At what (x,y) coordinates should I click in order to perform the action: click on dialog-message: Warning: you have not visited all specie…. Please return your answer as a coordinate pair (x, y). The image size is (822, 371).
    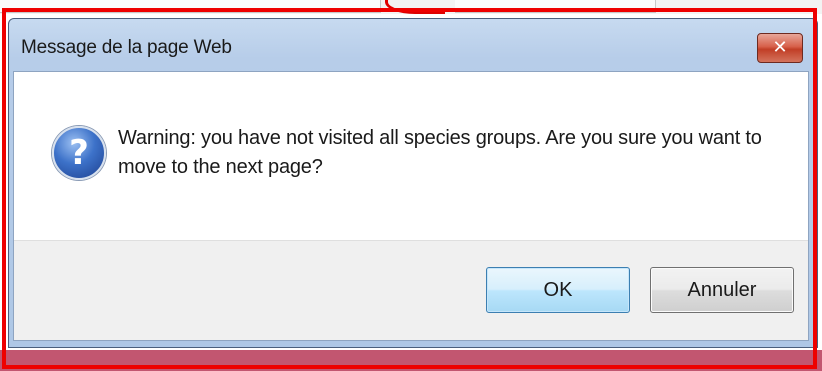
    Looking at the image, I should click on (440, 152).